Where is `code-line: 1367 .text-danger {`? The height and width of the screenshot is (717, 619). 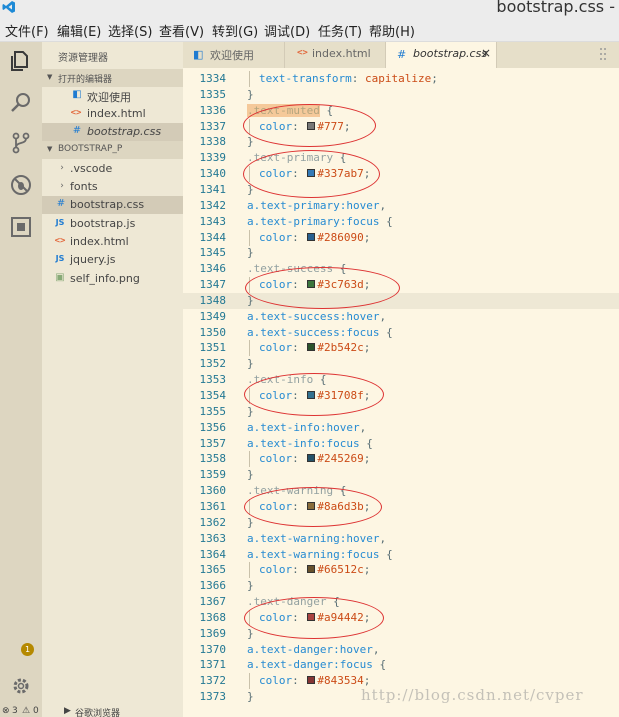
code-line: 1367 .text-danger { is located at coordinates (401, 602).